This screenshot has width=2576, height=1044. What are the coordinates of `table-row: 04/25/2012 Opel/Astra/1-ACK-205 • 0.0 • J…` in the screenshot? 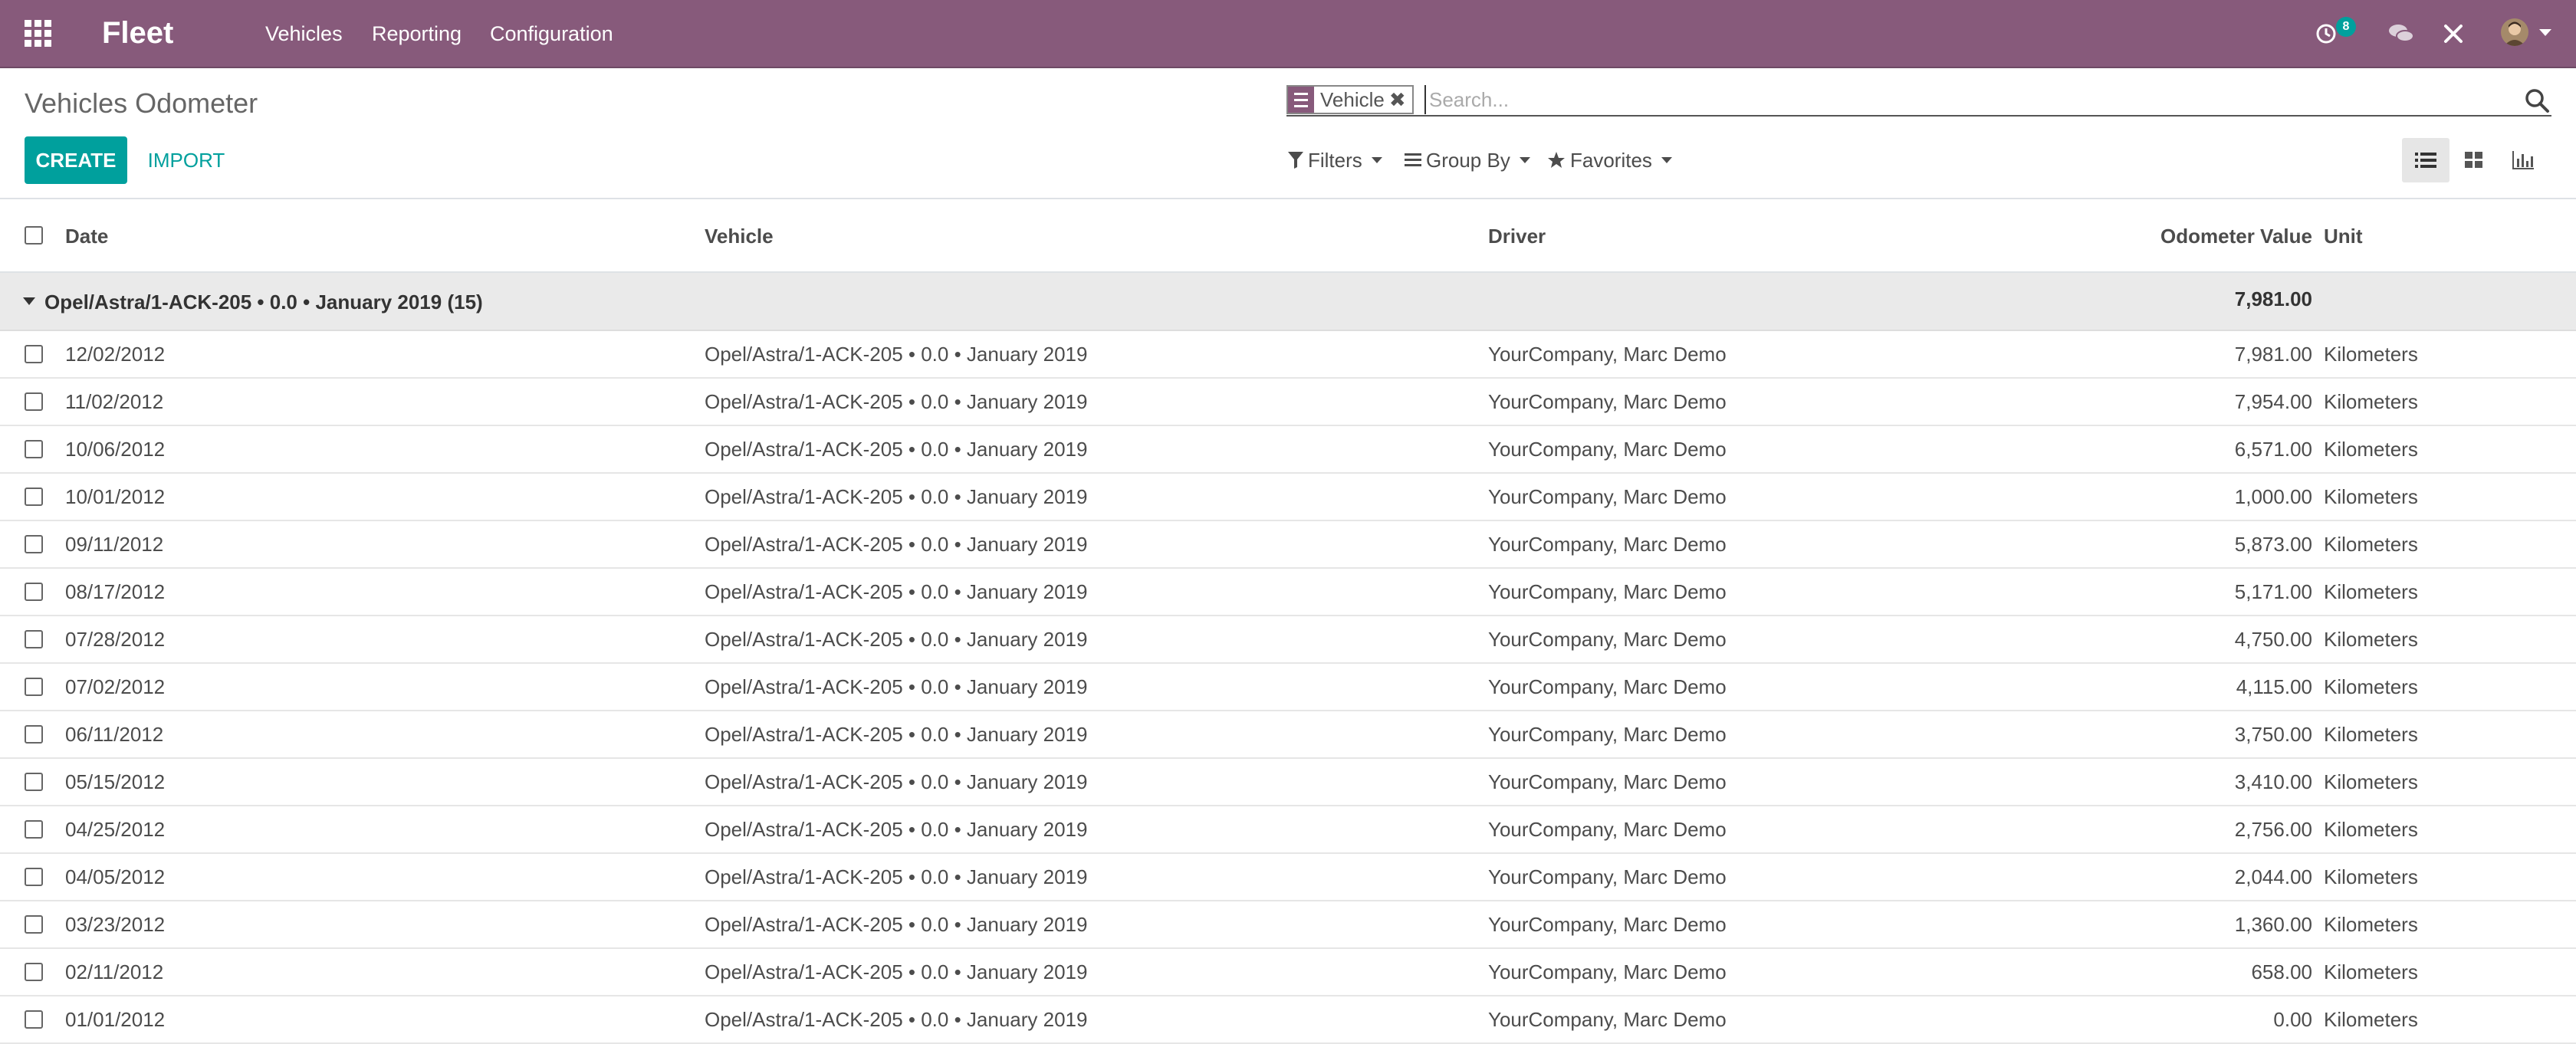 It's located at (1288, 830).